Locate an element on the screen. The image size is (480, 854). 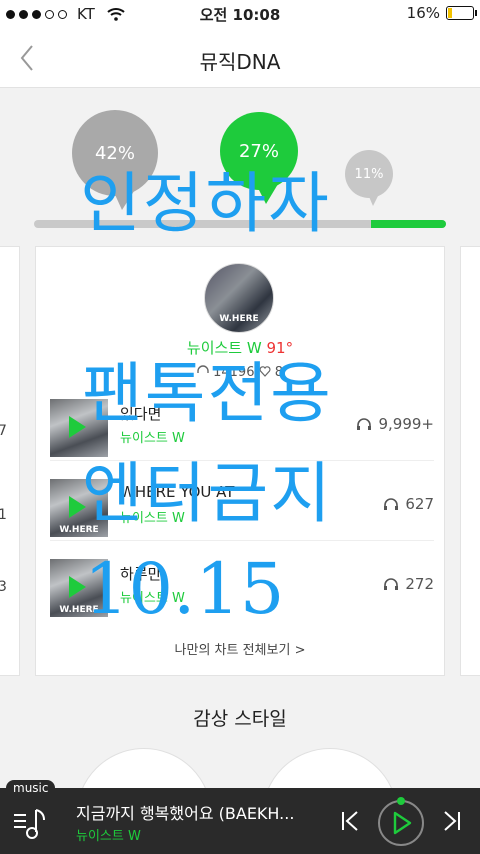
status-bar: KT 오전 10:08 16% is located at coordinates (240, 14).